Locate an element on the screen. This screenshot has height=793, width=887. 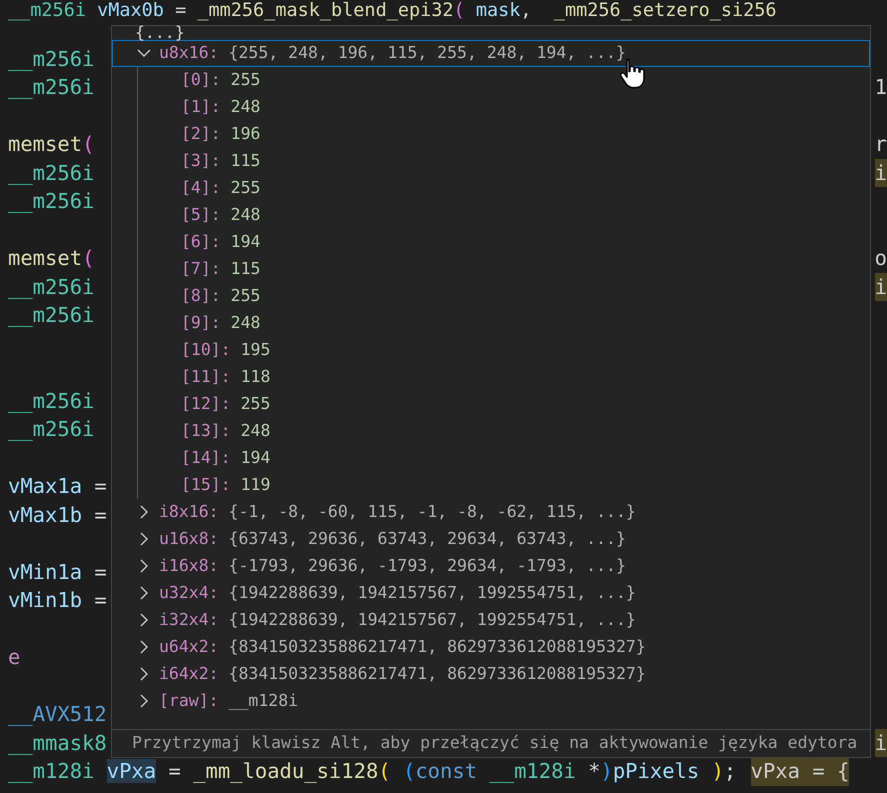
array-element: [2]: 196 is located at coordinates (504, 134).